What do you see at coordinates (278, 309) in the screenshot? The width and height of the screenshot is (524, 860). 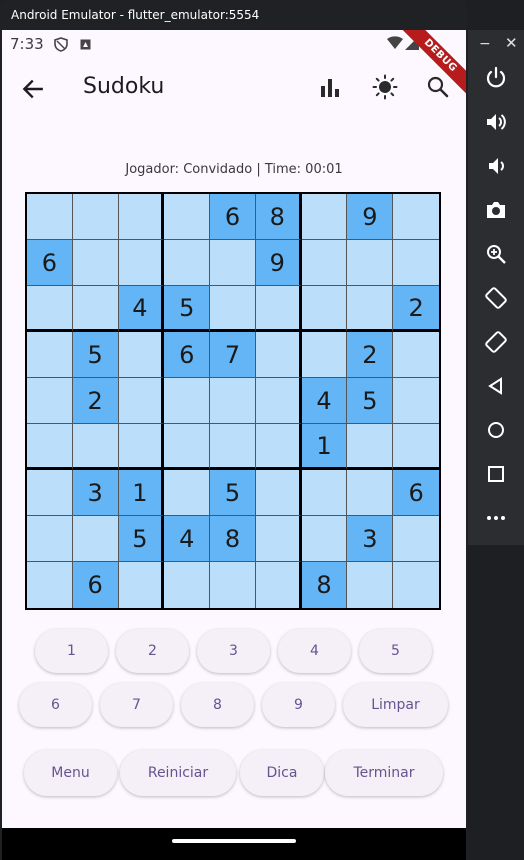 I see `sudoku-cell-r3-c6` at bounding box center [278, 309].